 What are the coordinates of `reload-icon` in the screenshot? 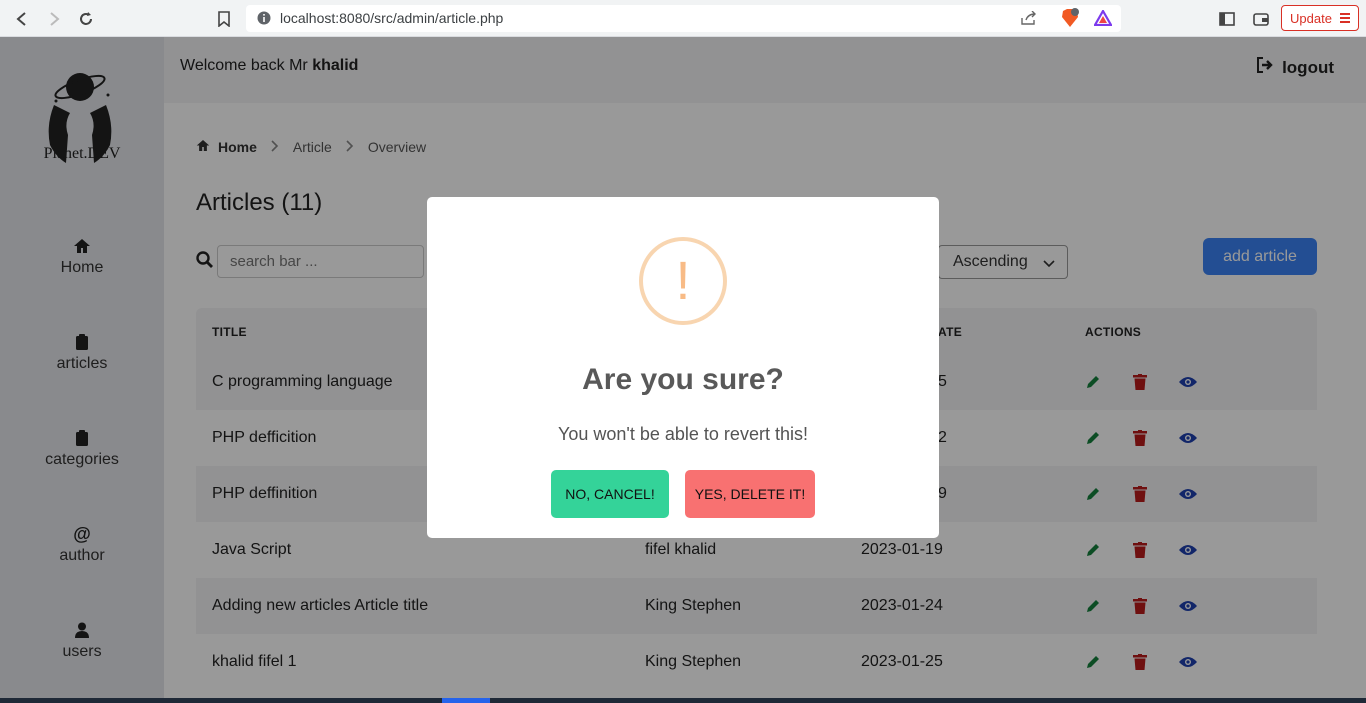 It's located at (86, 19).